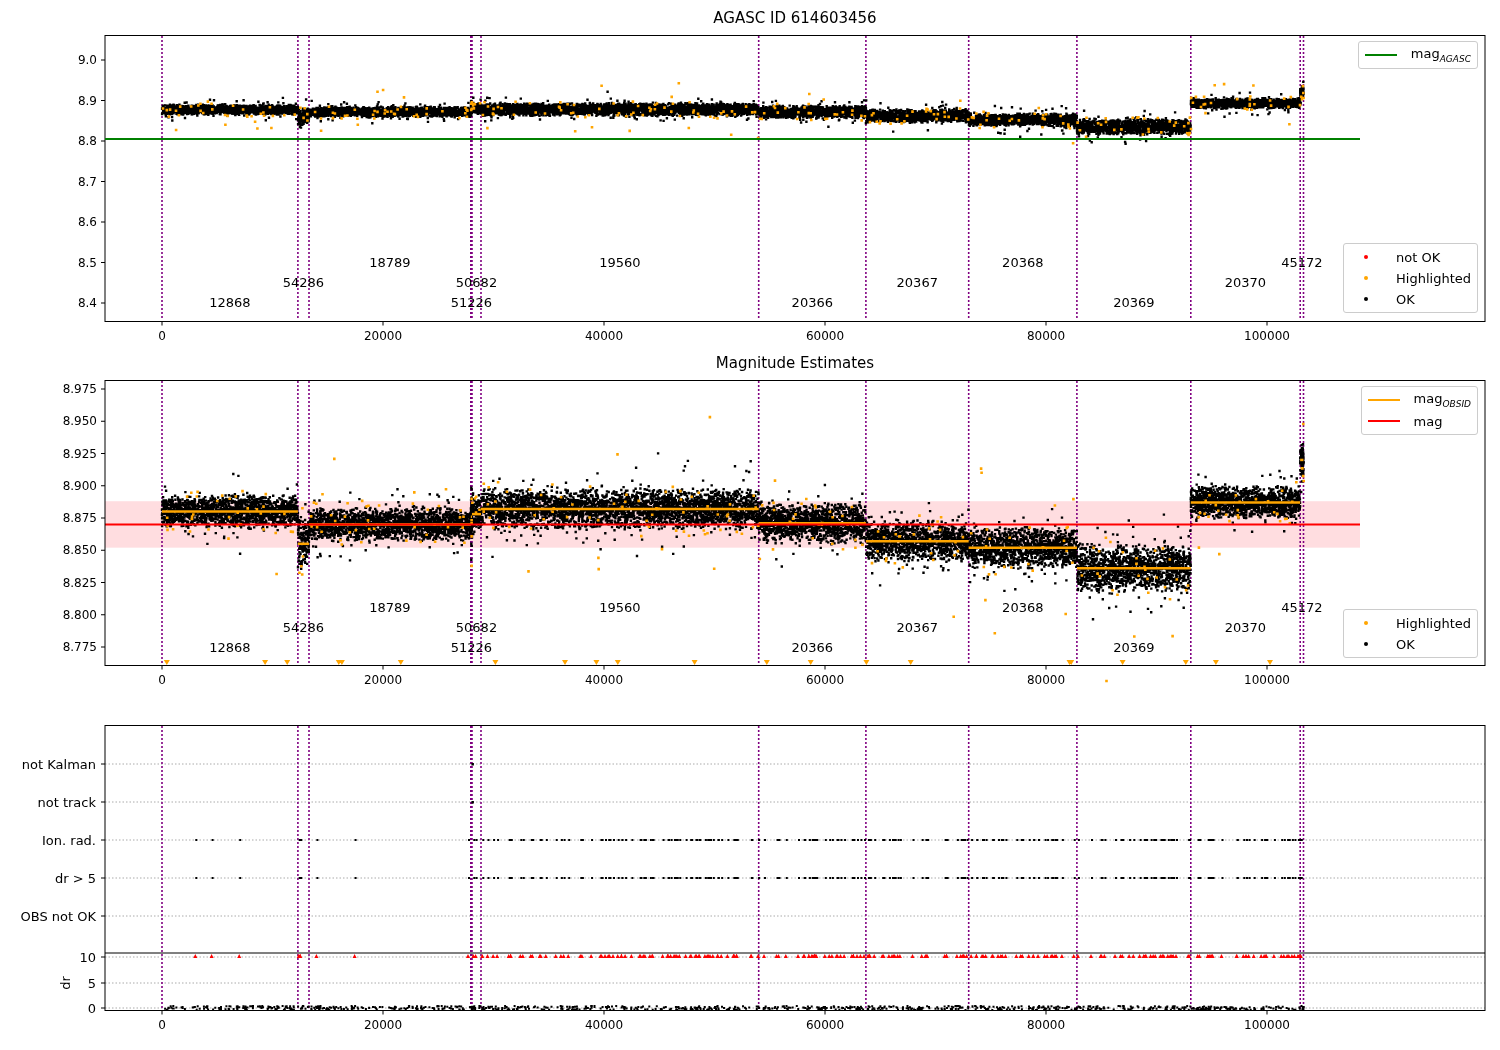 This screenshot has height=1050, width=1500. Describe the element at coordinates (79, 550) in the screenshot. I see `axis-tick-label: 8.850` at that location.